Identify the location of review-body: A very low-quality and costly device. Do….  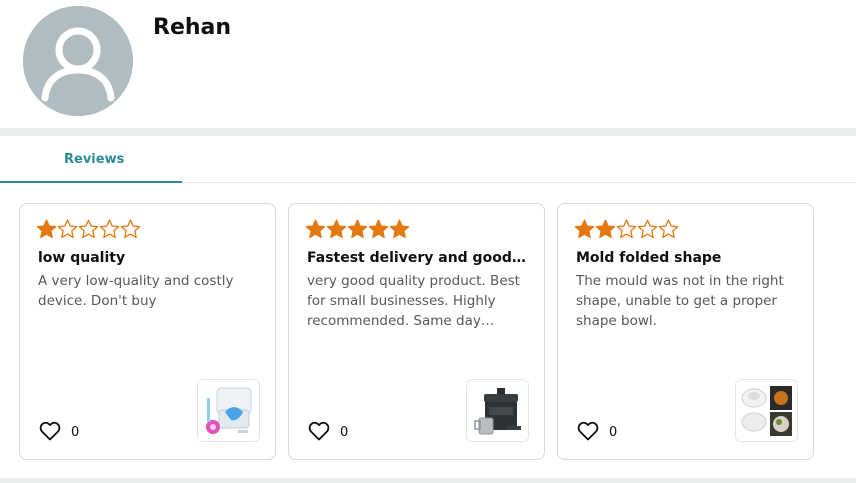
(136, 291).